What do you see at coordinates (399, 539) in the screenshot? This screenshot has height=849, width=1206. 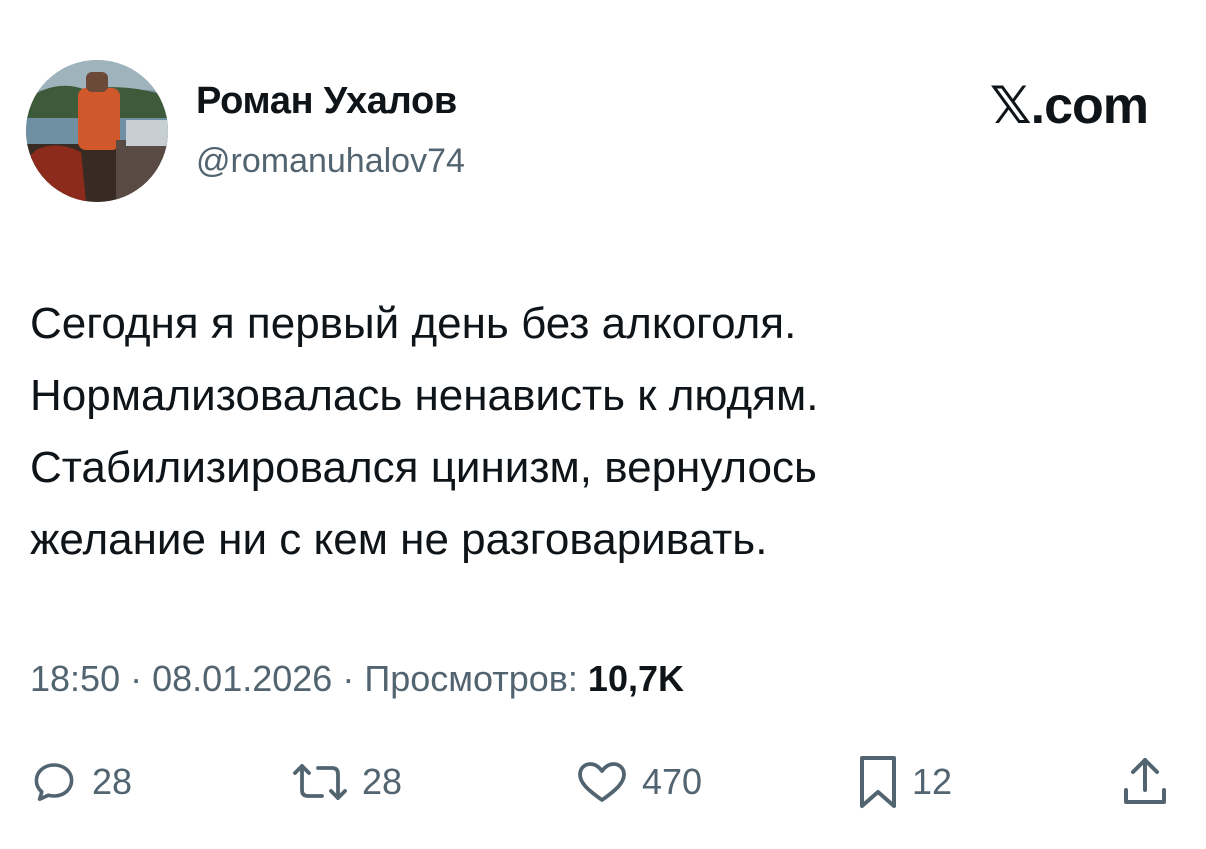 I see `tweet-text-line: желание ни с кем не разговаривать.` at bounding box center [399, 539].